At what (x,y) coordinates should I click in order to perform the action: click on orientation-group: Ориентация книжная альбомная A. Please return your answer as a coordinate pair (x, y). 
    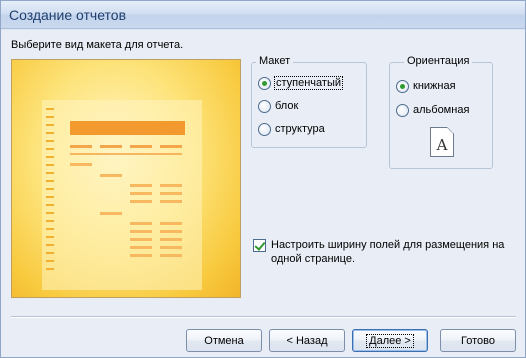
    Looking at the image, I should click on (441, 112).